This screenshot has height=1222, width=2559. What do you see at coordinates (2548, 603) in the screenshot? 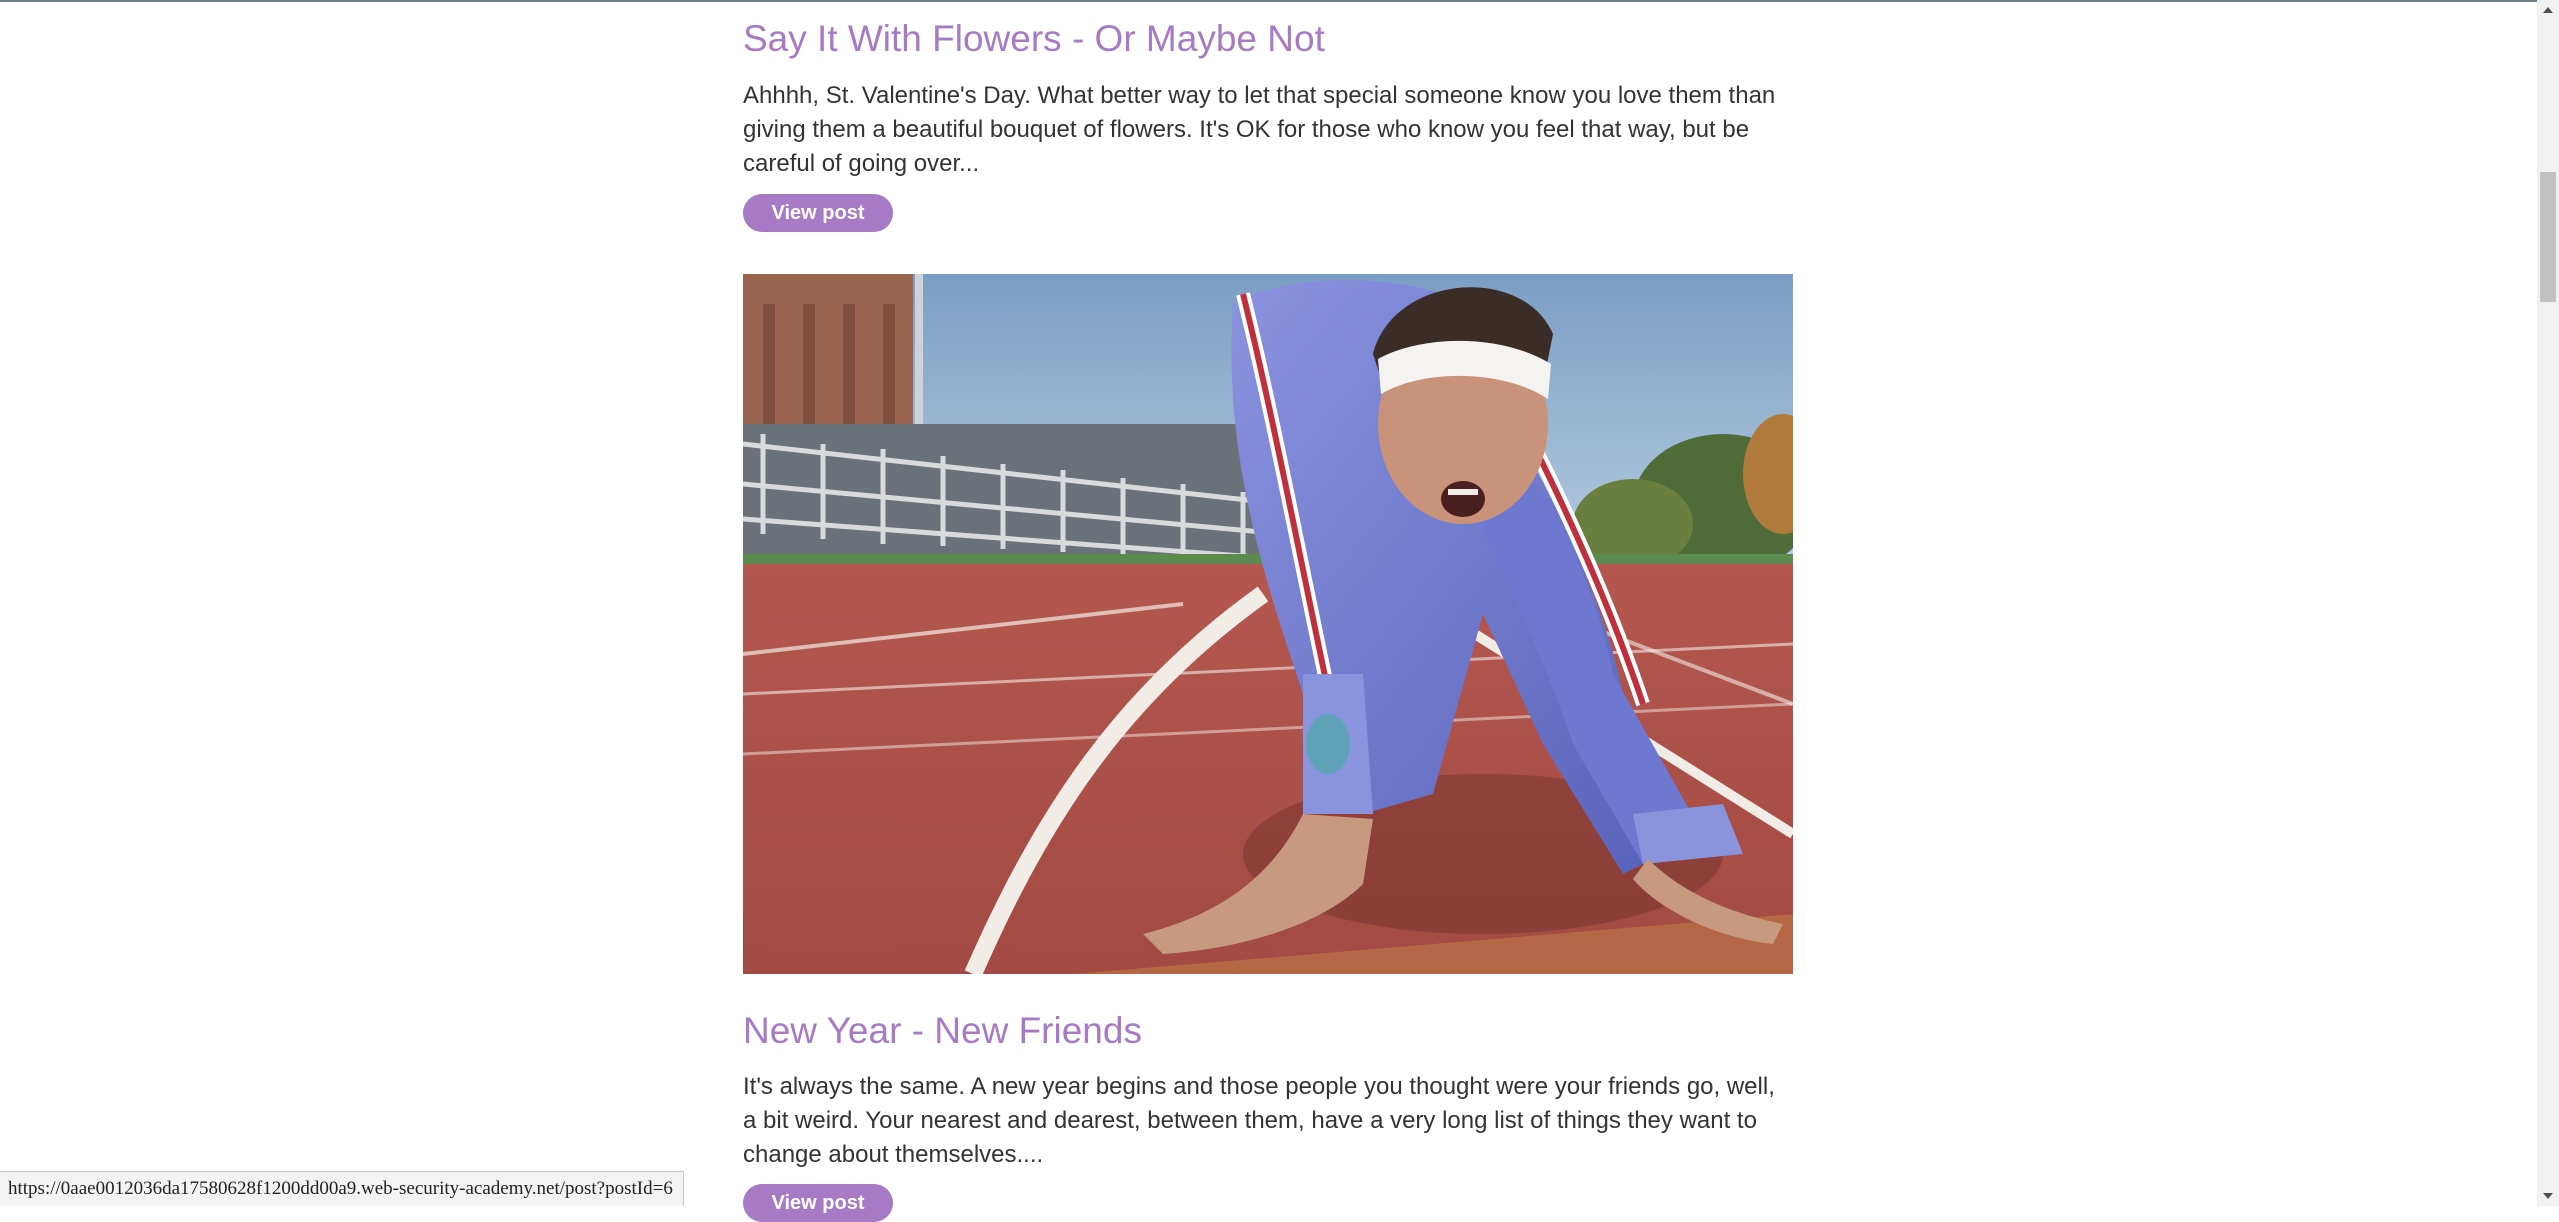
I see `vertical-scrollbar` at bounding box center [2548, 603].